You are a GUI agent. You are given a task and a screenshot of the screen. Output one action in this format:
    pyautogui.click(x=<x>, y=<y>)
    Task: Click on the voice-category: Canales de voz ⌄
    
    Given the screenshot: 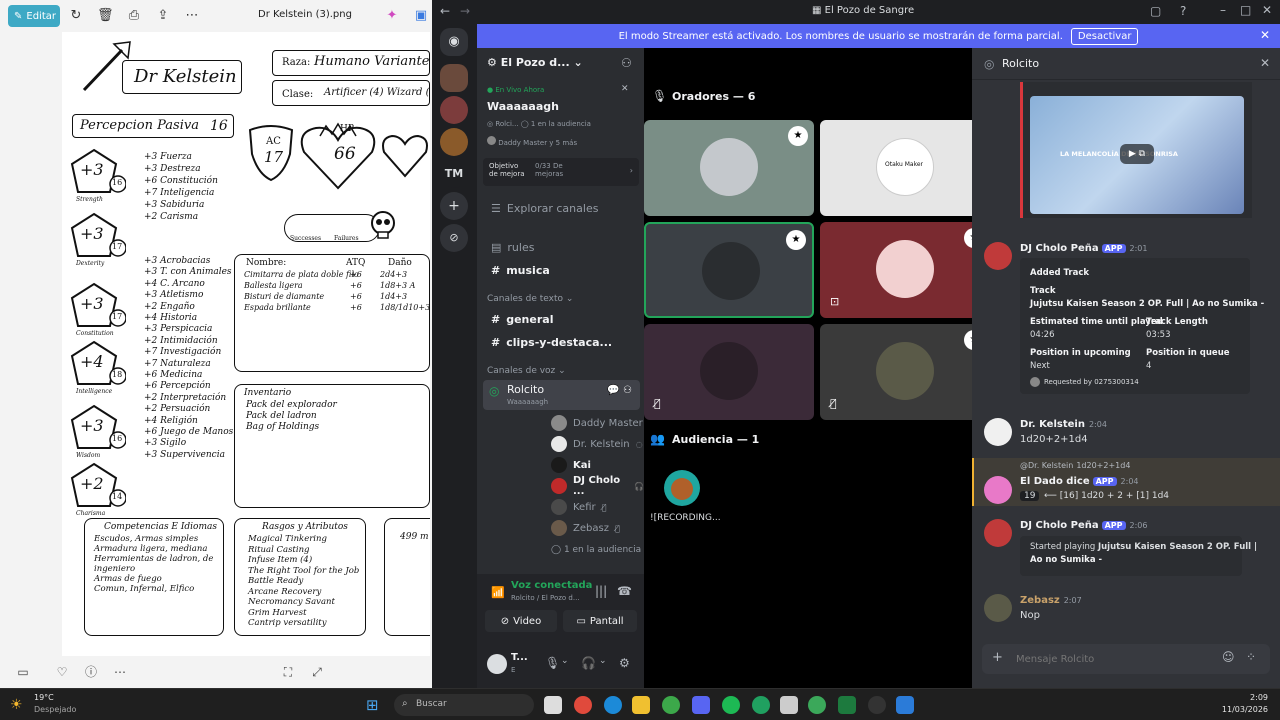 What is the action you would take?
    pyautogui.click(x=526, y=371)
    